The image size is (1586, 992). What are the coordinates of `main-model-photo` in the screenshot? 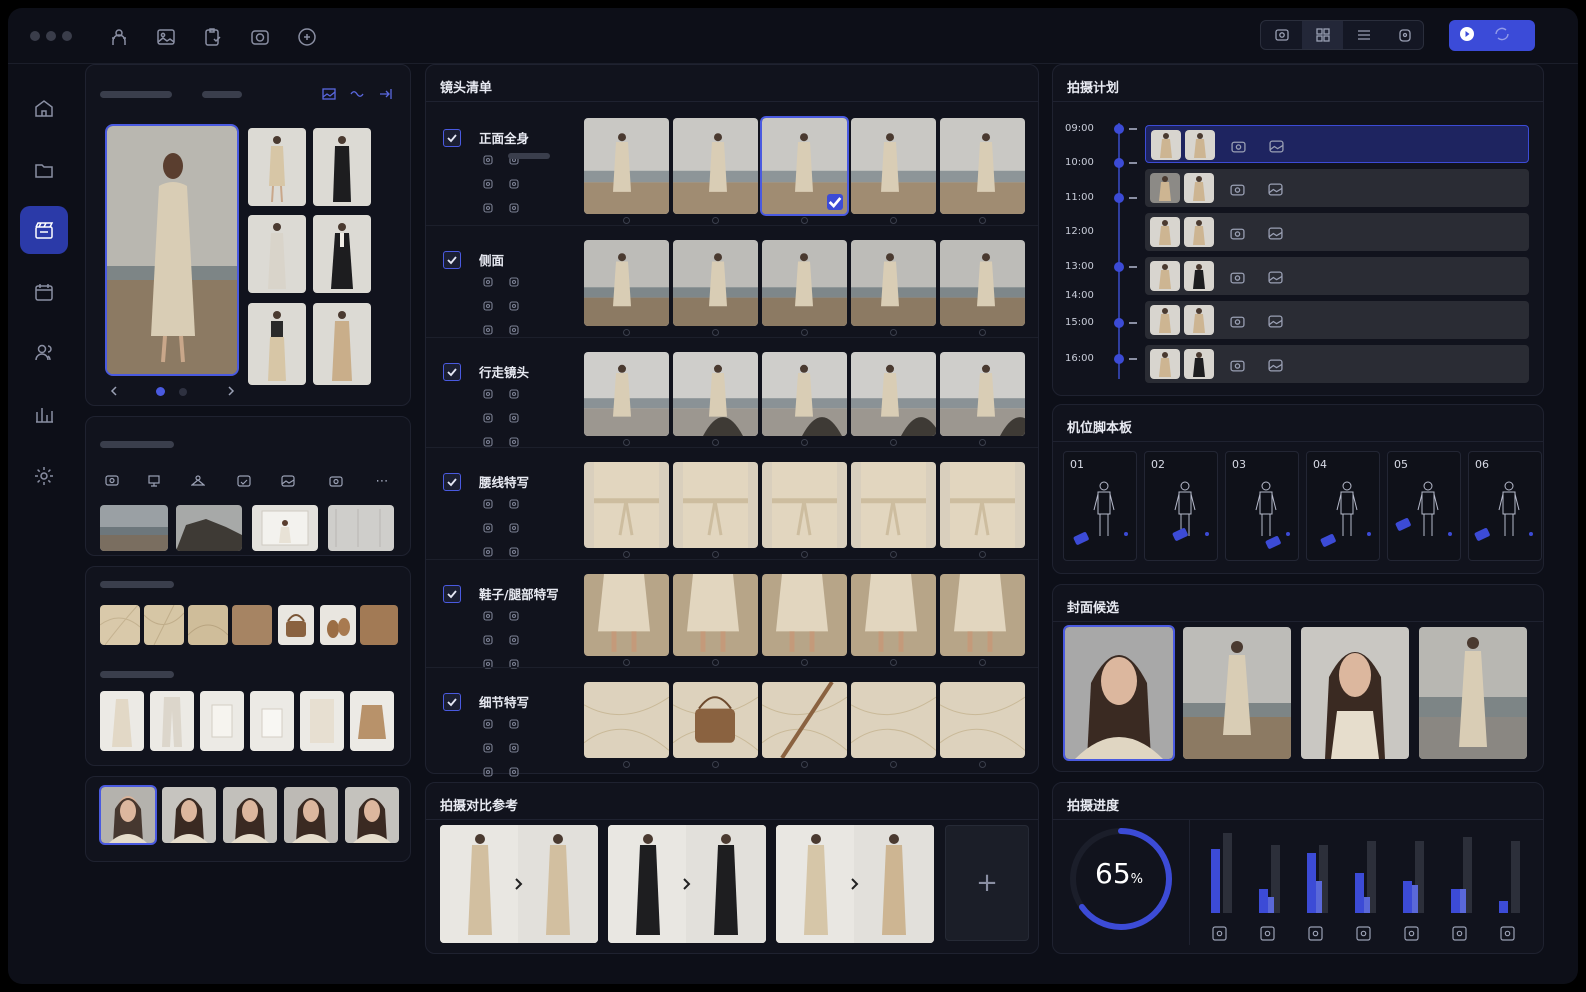 It's located at (172, 250).